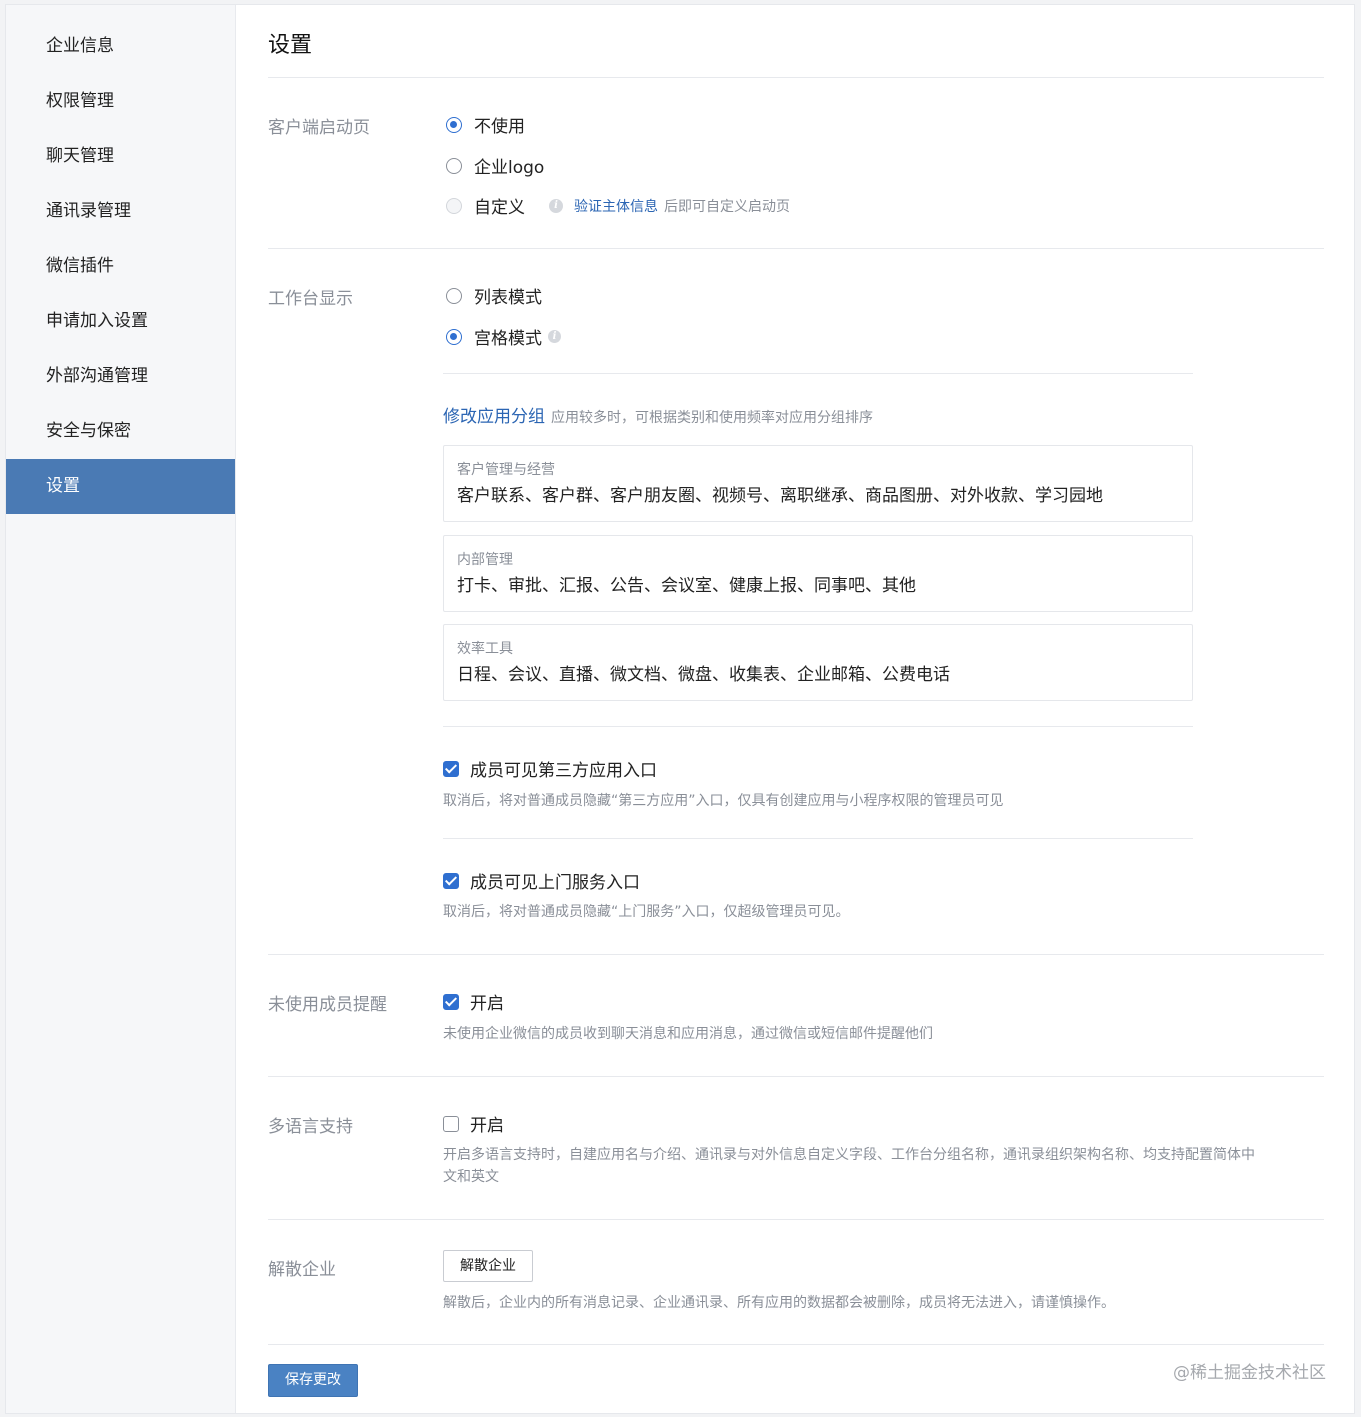 The width and height of the screenshot is (1361, 1417). Describe the element at coordinates (120, 266) in the screenshot. I see `sidebar-item-wechat-plugin: 微信插件` at that location.